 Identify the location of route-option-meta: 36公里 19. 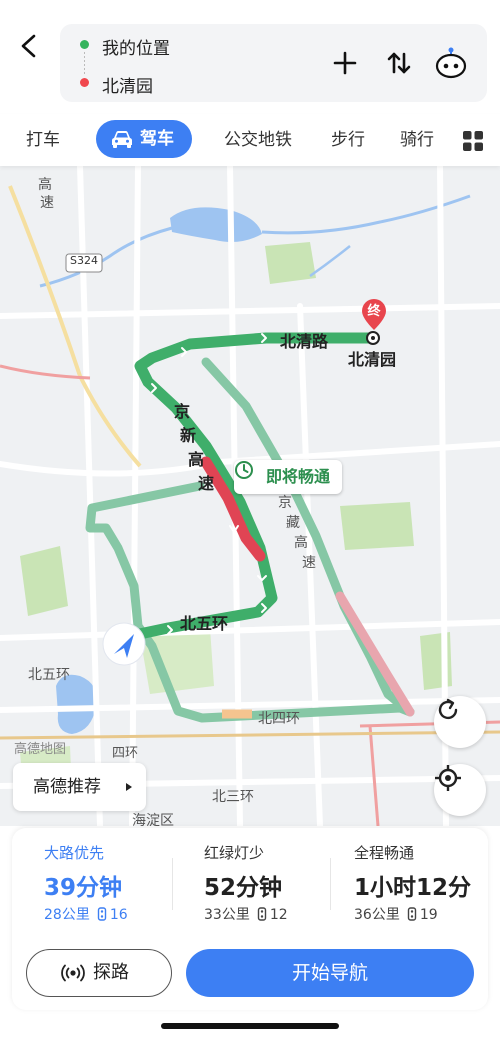
(396, 914).